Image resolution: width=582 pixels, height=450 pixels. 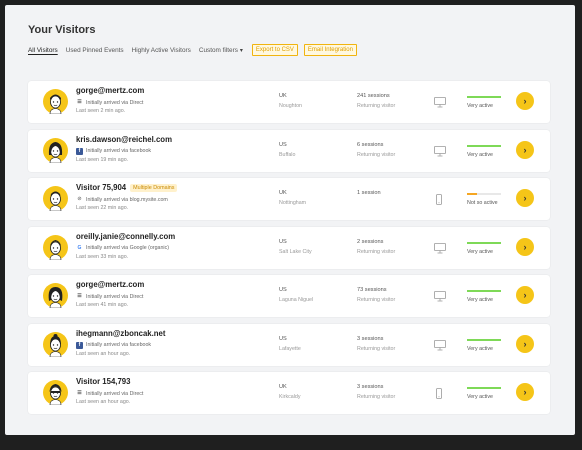 I want to click on visitor-name-row: ihegmann@zboncak.net, so click(x=120, y=333).